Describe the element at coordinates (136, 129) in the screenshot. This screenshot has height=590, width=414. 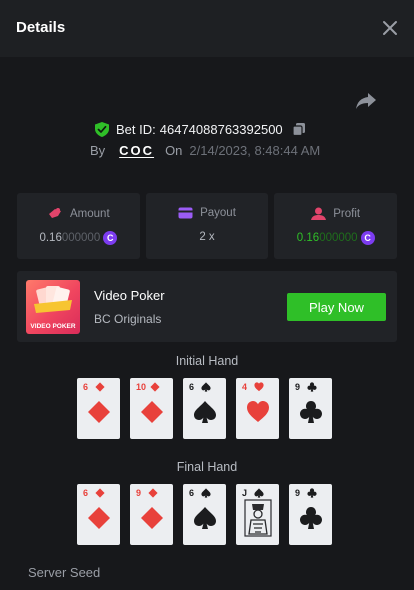
I see `bet-id-label: Bet ID:` at that location.